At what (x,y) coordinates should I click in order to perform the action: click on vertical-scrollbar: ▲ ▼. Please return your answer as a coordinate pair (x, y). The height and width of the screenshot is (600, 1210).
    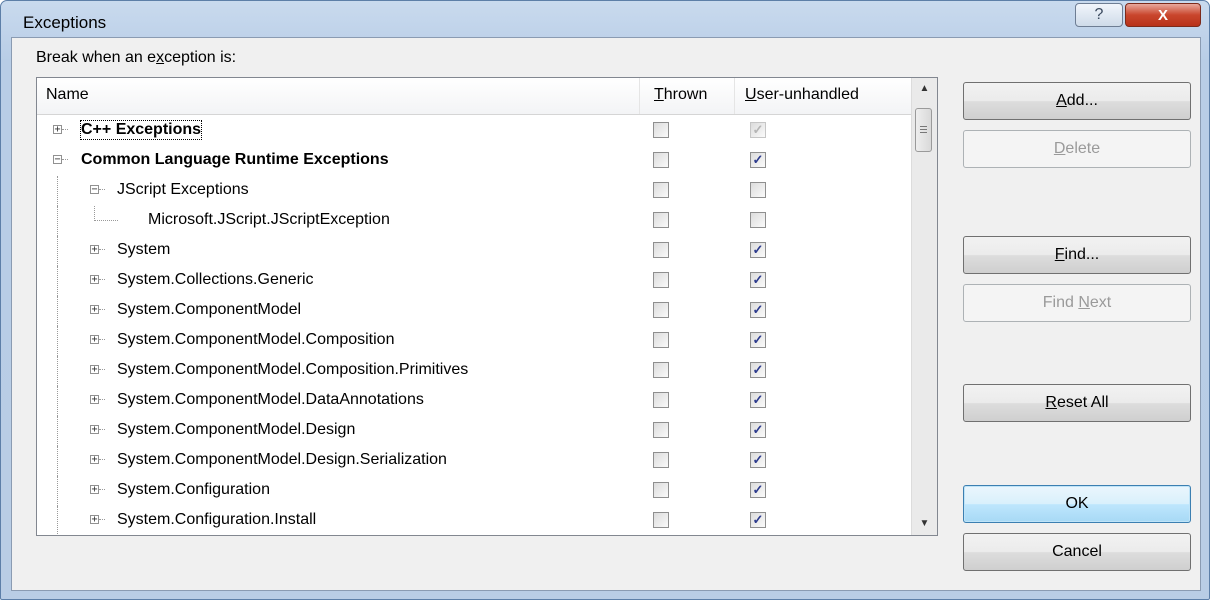
    Looking at the image, I should click on (924, 306).